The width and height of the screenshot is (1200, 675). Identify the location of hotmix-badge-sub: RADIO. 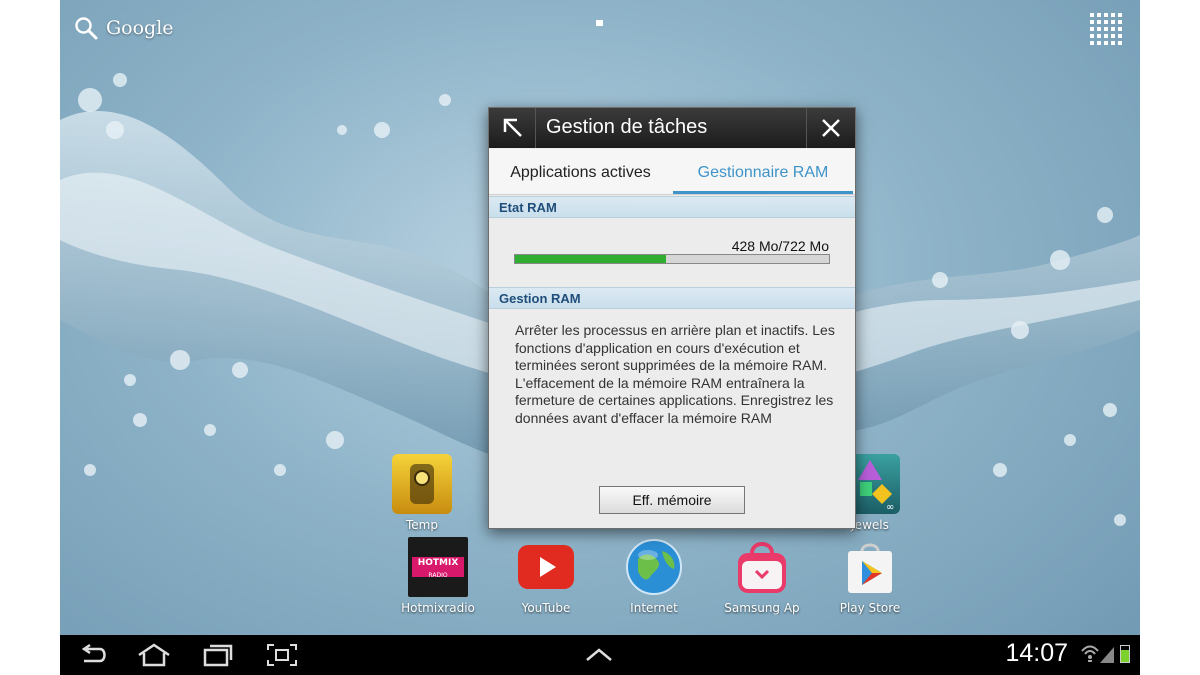
(438, 575).